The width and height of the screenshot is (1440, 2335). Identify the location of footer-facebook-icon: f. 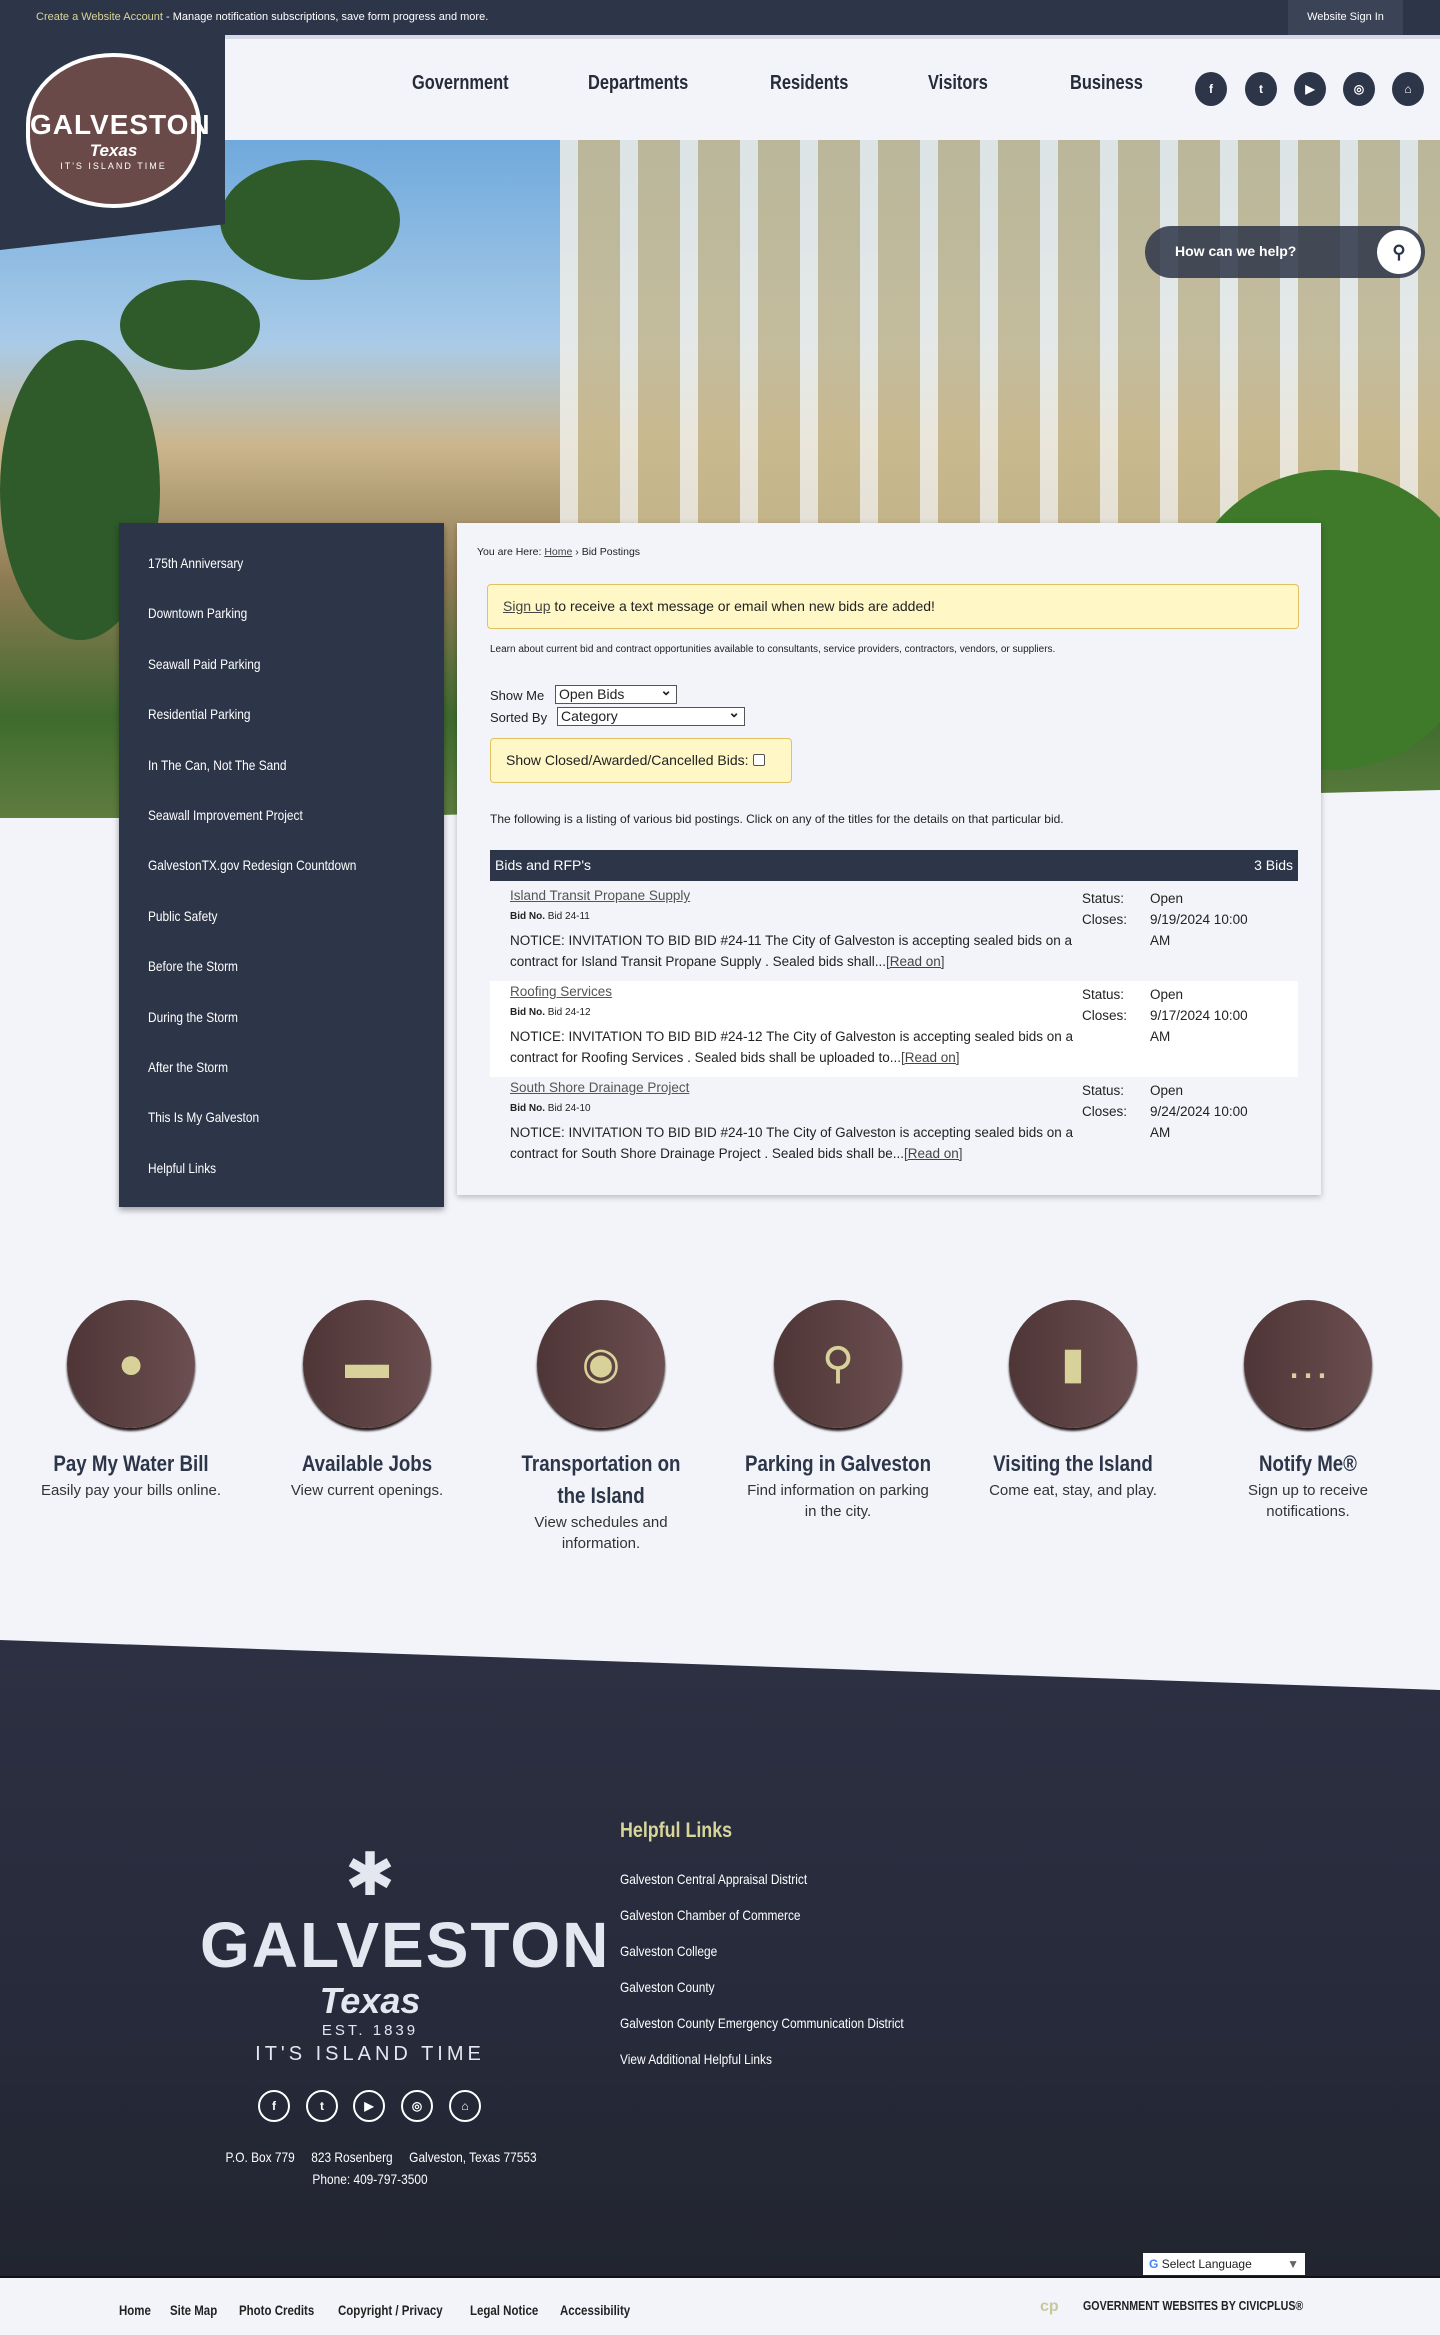
(274, 2106).